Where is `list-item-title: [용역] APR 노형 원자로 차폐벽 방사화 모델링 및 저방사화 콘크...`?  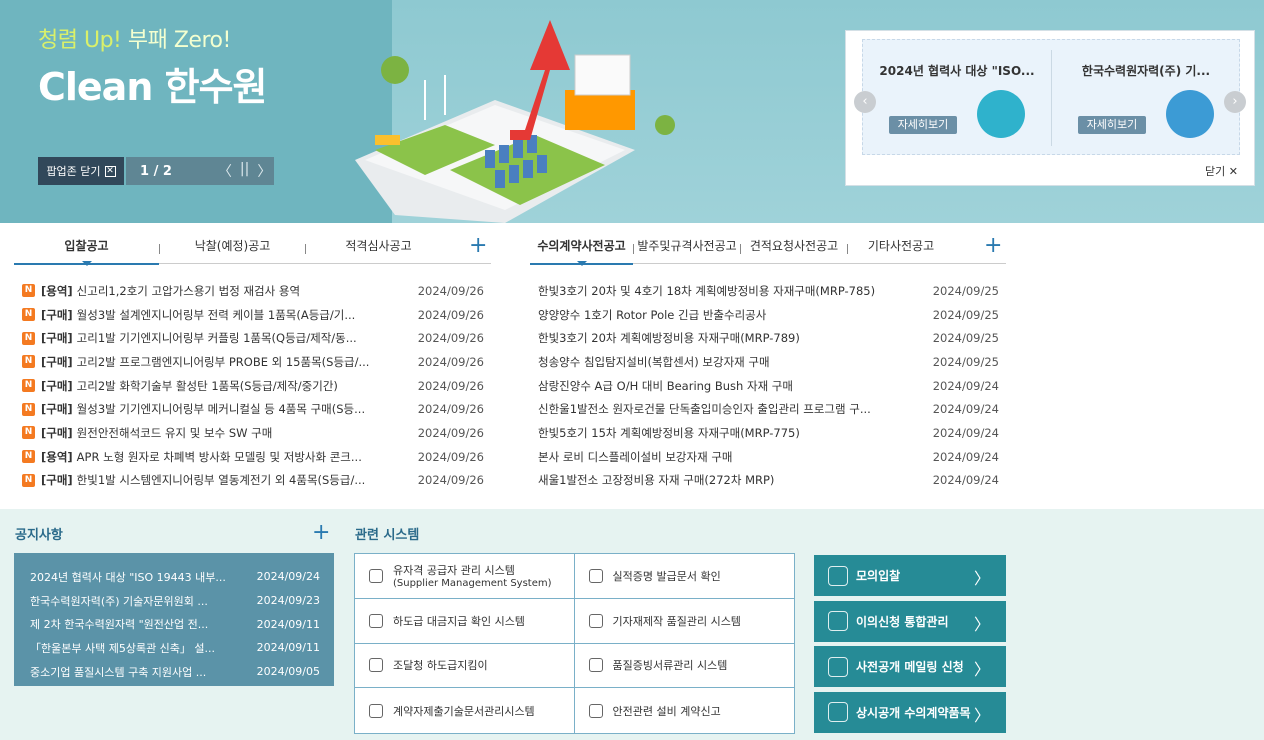 list-item-title: [용역] APR 노형 원자로 차폐벽 방사화 모델링 및 저방사화 콘크... is located at coordinates (222, 457).